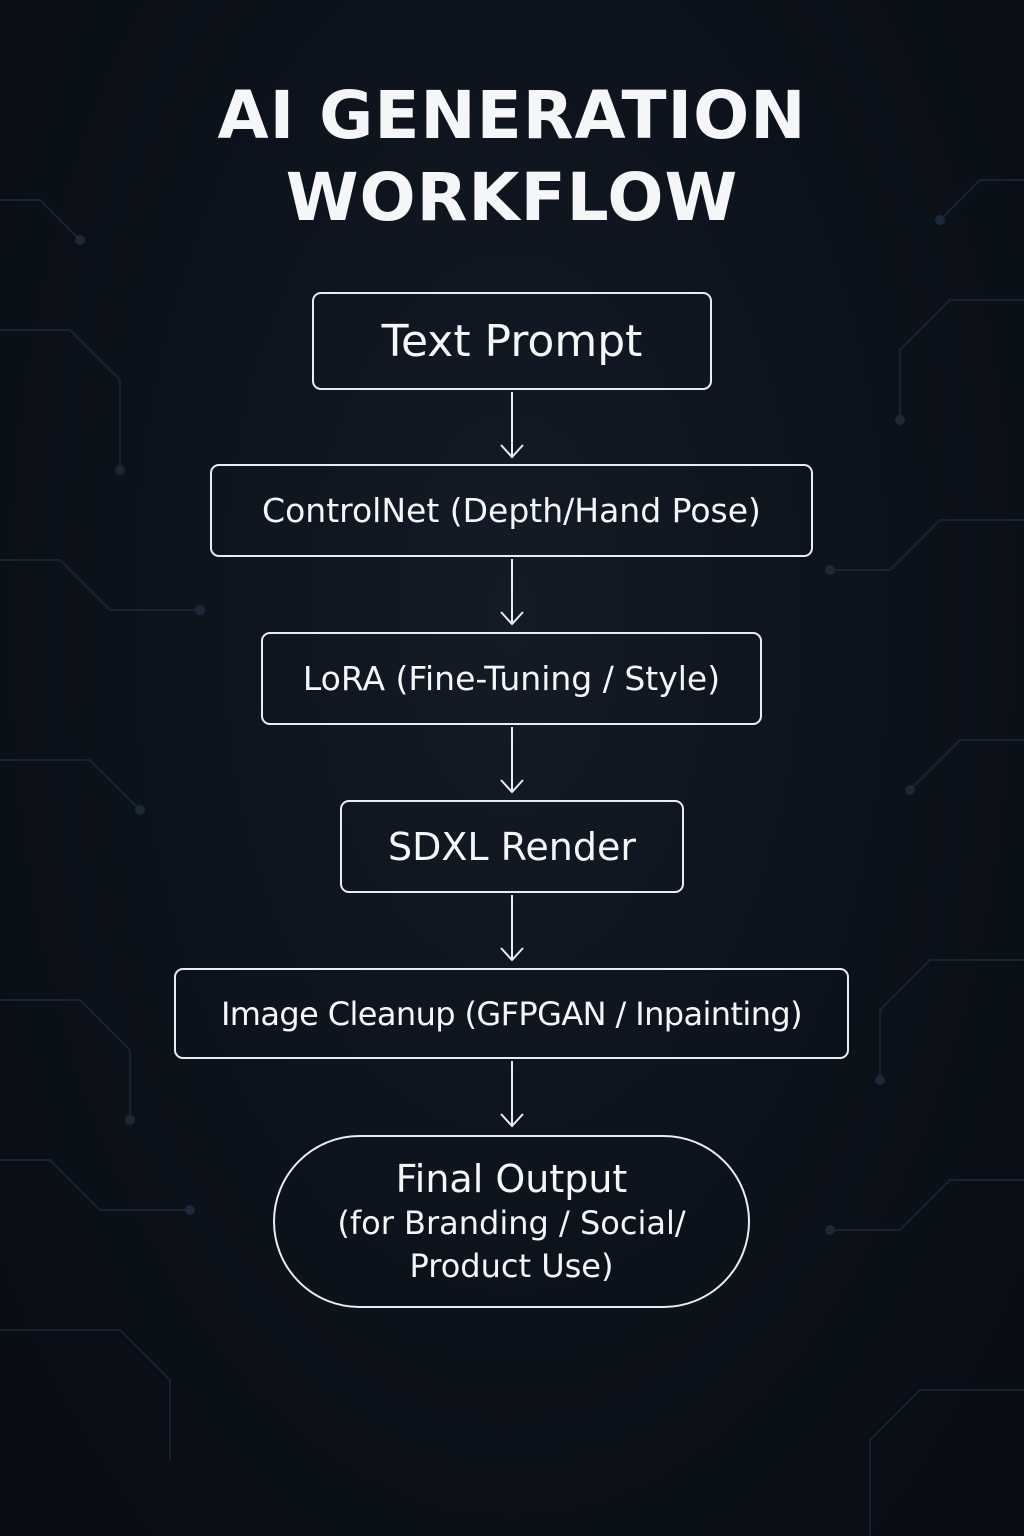 The height and width of the screenshot is (1536, 1024). I want to click on title-line-1: AI GENERATION, so click(512, 115).